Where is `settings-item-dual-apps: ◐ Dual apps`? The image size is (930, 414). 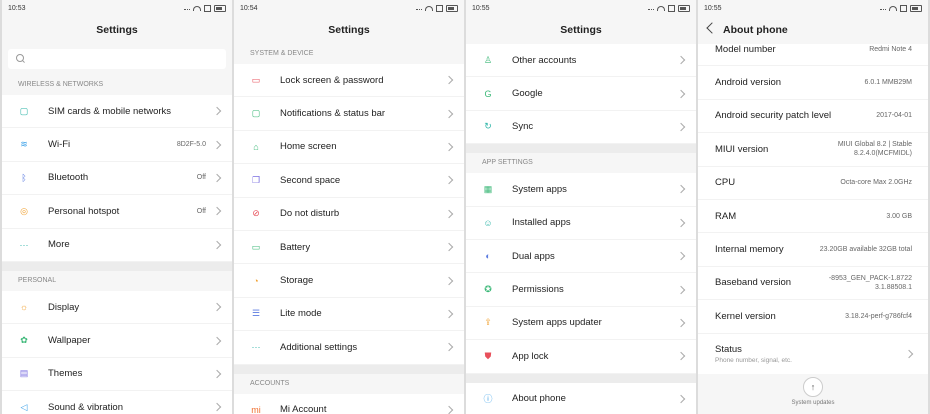 settings-item-dual-apps: ◐ Dual apps is located at coordinates (581, 256).